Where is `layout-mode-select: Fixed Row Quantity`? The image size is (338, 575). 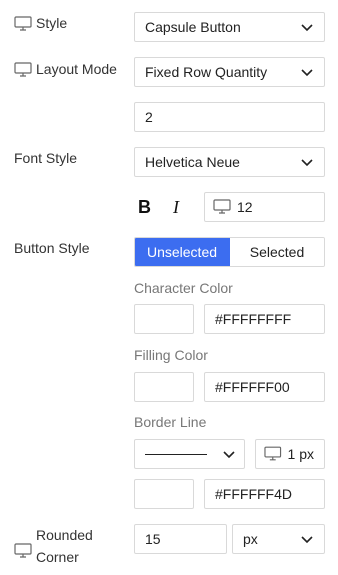 layout-mode-select: Fixed Row Quantity is located at coordinates (229, 72).